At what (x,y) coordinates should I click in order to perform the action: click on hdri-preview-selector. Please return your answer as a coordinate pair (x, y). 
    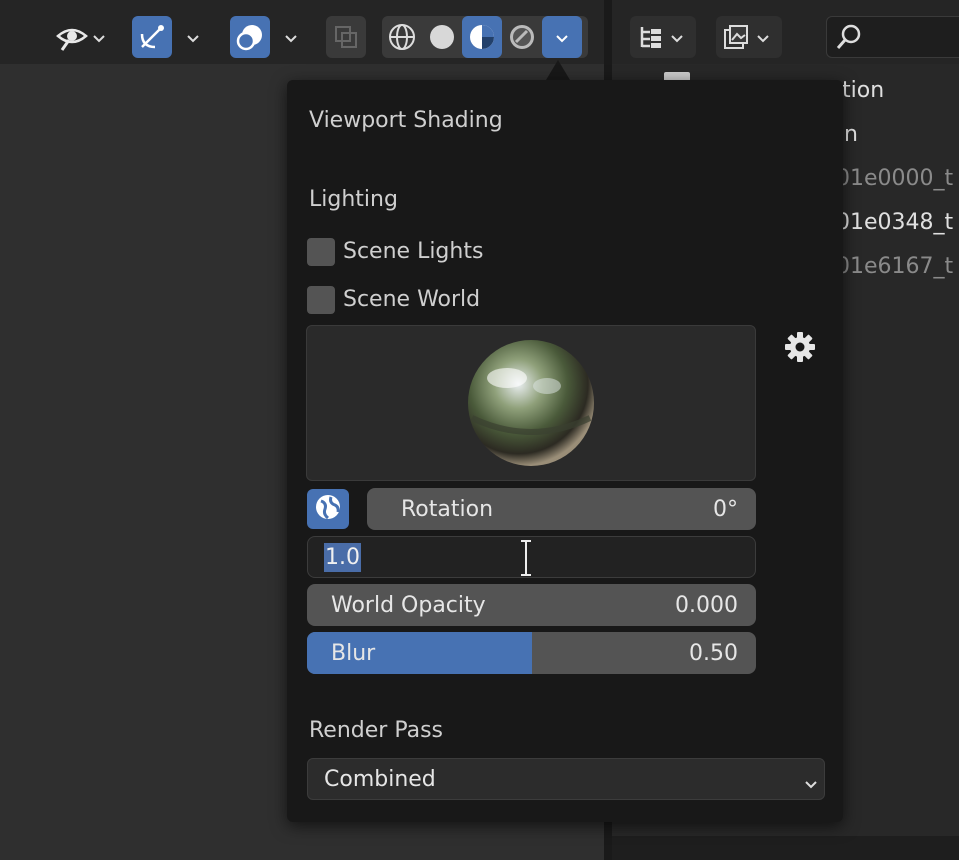
    Looking at the image, I should click on (531, 403).